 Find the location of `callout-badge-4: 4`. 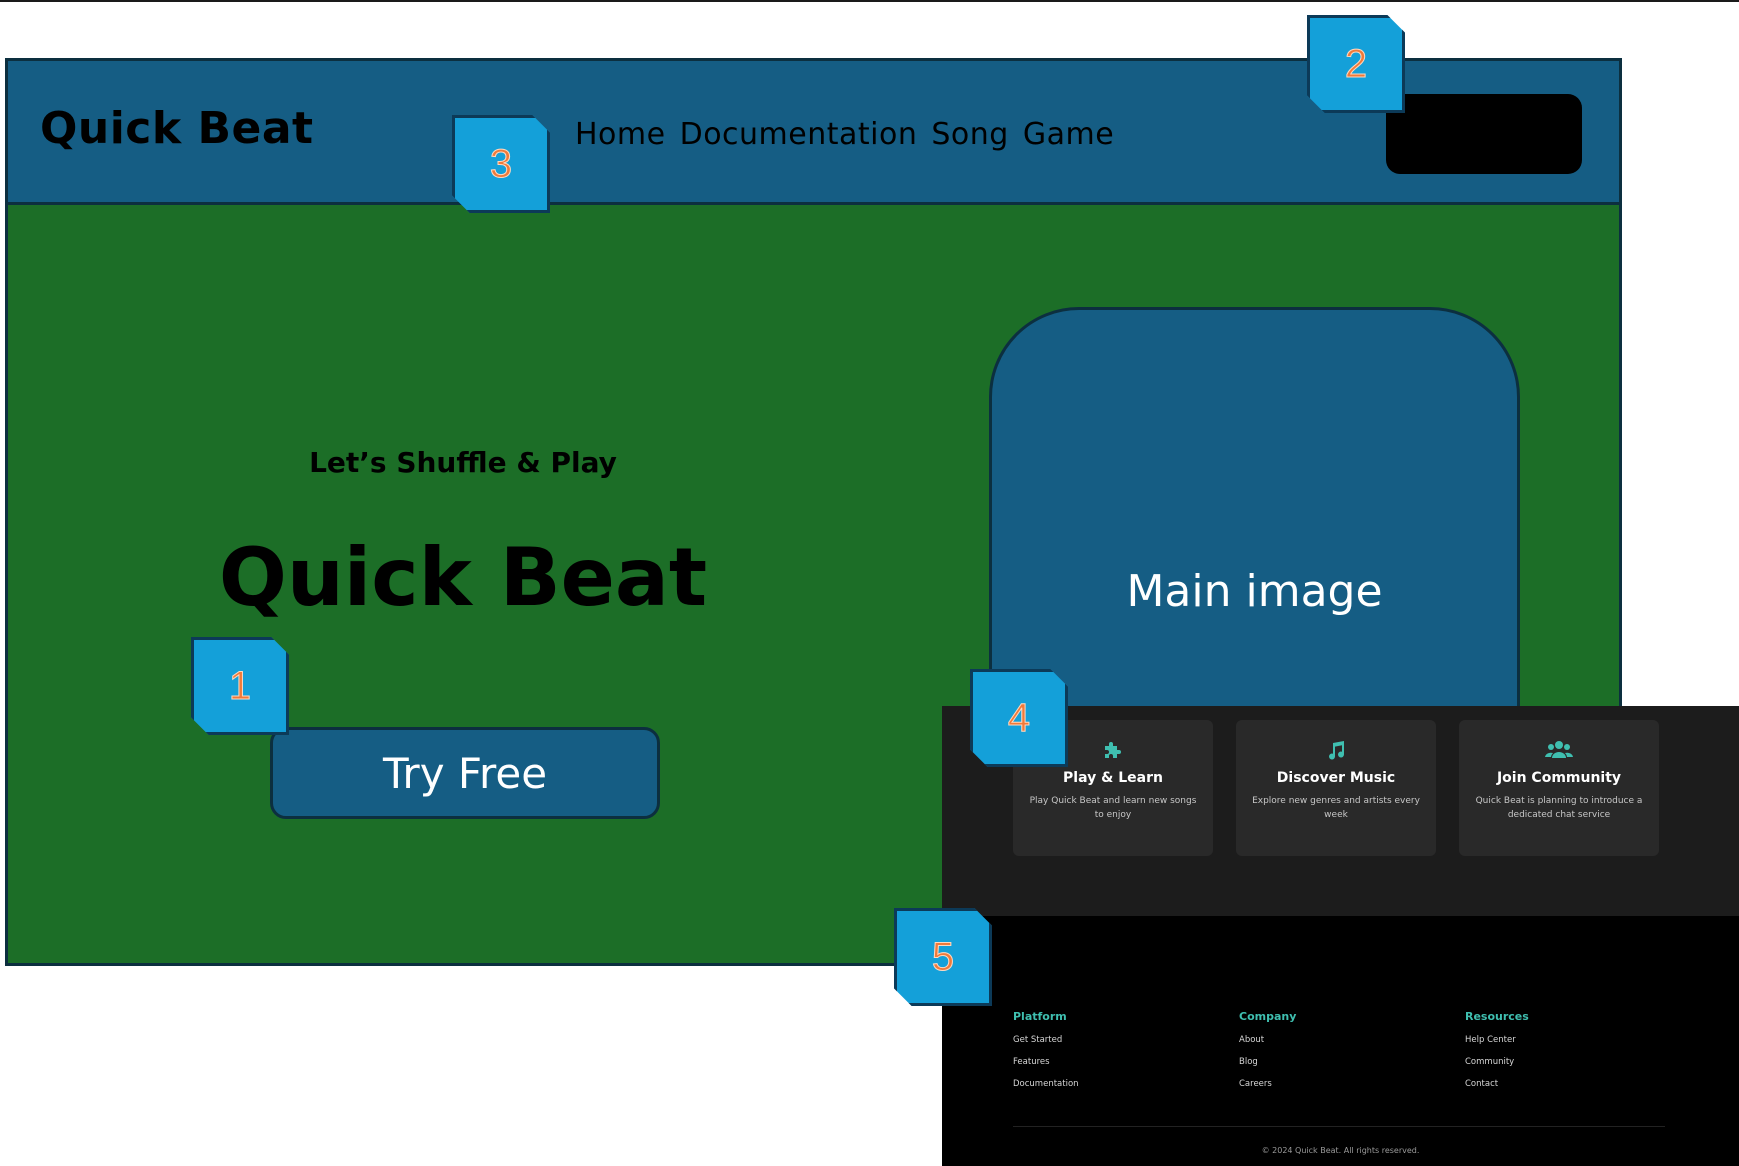

callout-badge-4: 4 is located at coordinates (1019, 718).